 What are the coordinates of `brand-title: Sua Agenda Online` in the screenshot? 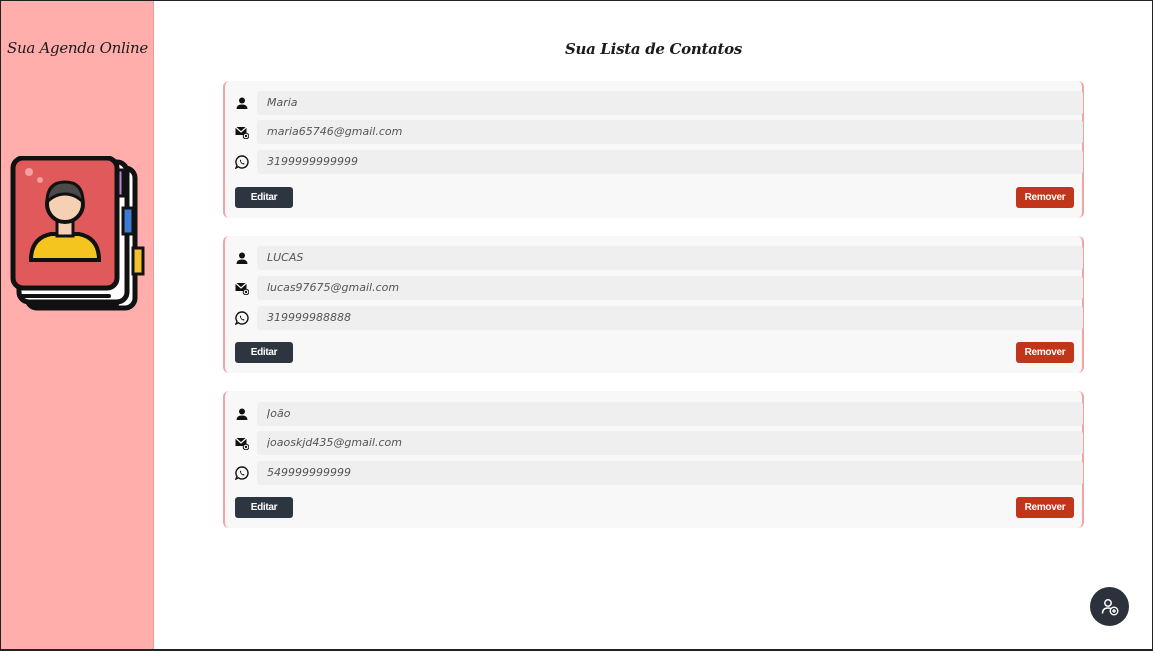 It's located at (77, 48).